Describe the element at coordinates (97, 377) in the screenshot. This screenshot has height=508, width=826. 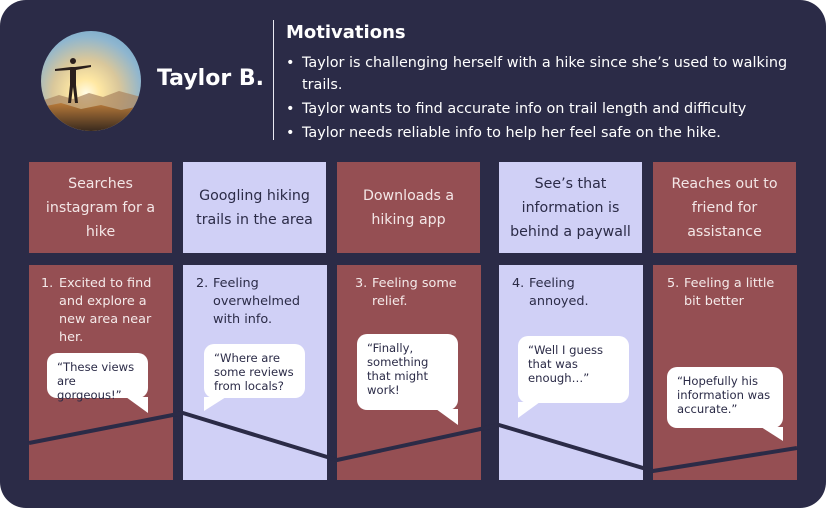
I see `quote-bubble-1: “These views are gorgeous!”` at that location.